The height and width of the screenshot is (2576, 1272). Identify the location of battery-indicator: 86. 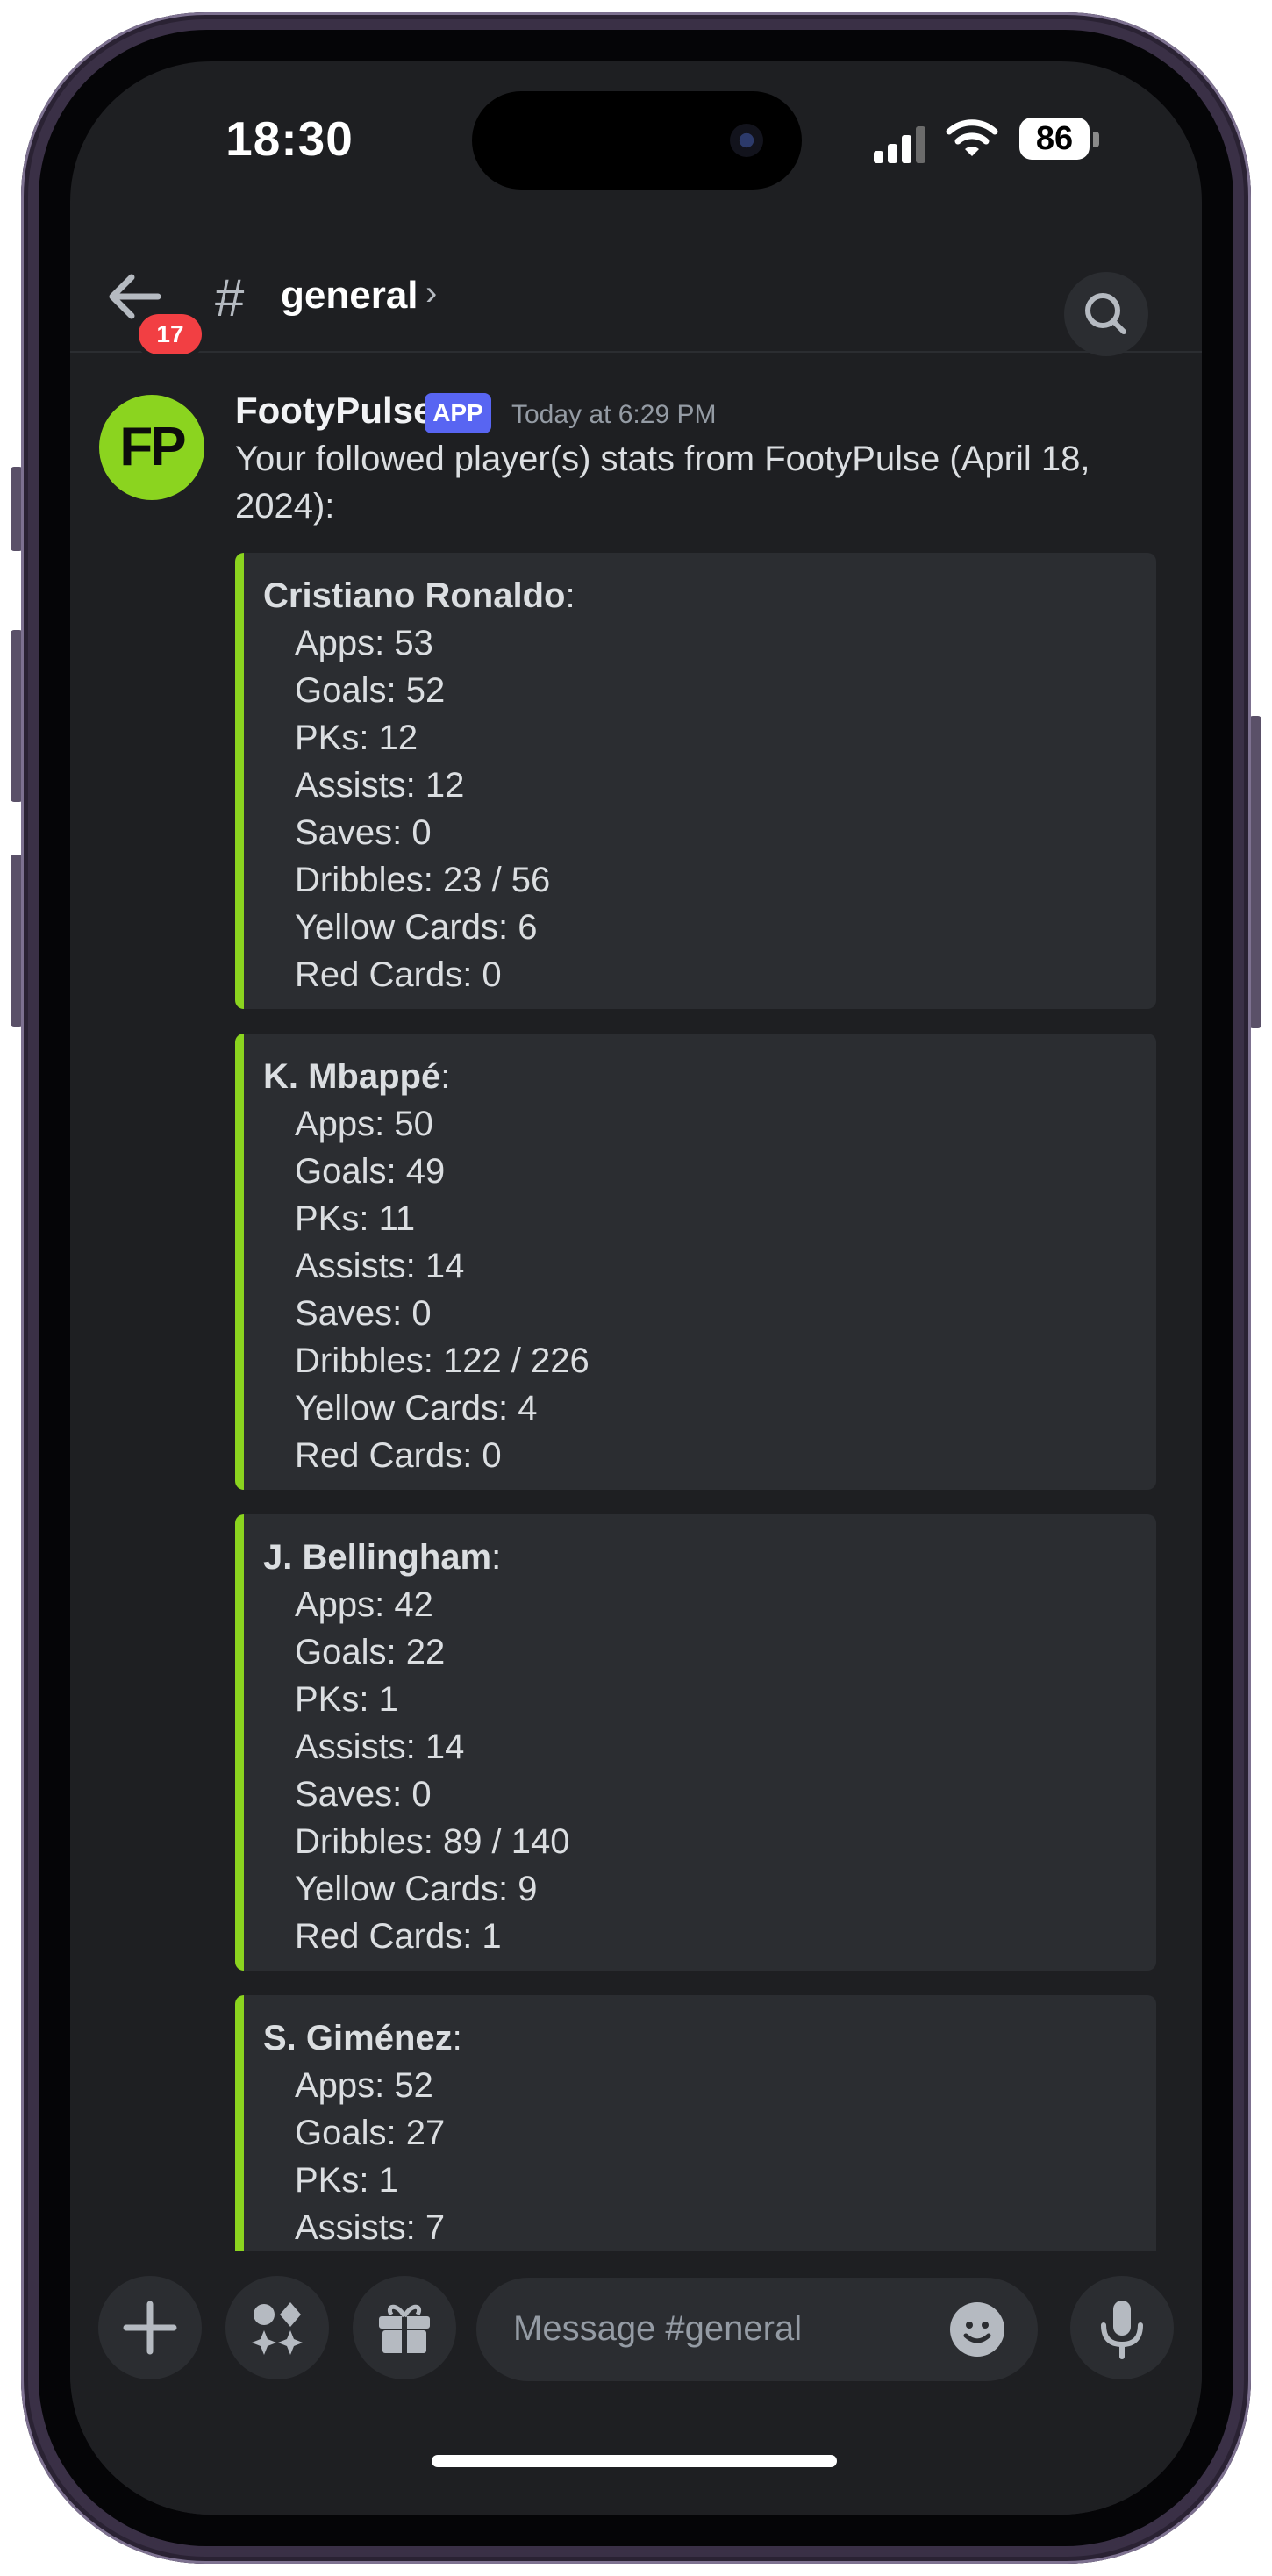
(1054, 139).